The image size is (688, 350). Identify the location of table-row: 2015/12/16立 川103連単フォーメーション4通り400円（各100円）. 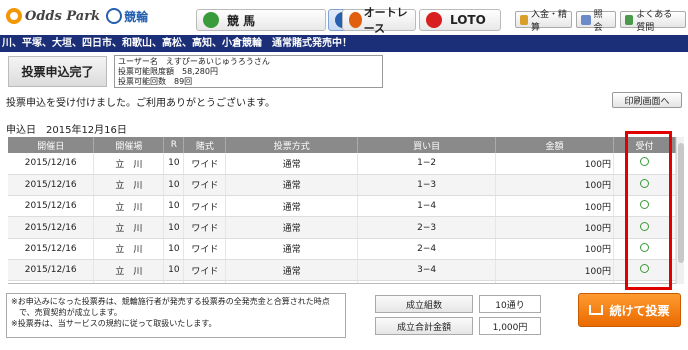
(342, 281).